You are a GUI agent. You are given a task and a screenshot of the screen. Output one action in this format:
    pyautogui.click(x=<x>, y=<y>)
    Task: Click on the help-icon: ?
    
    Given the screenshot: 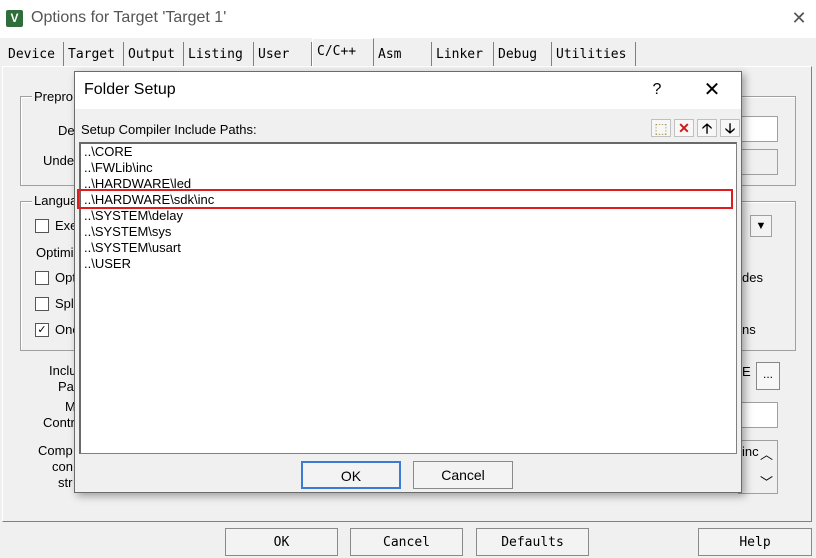 What is the action you would take?
    pyautogui.click(x=657, y=90)
    